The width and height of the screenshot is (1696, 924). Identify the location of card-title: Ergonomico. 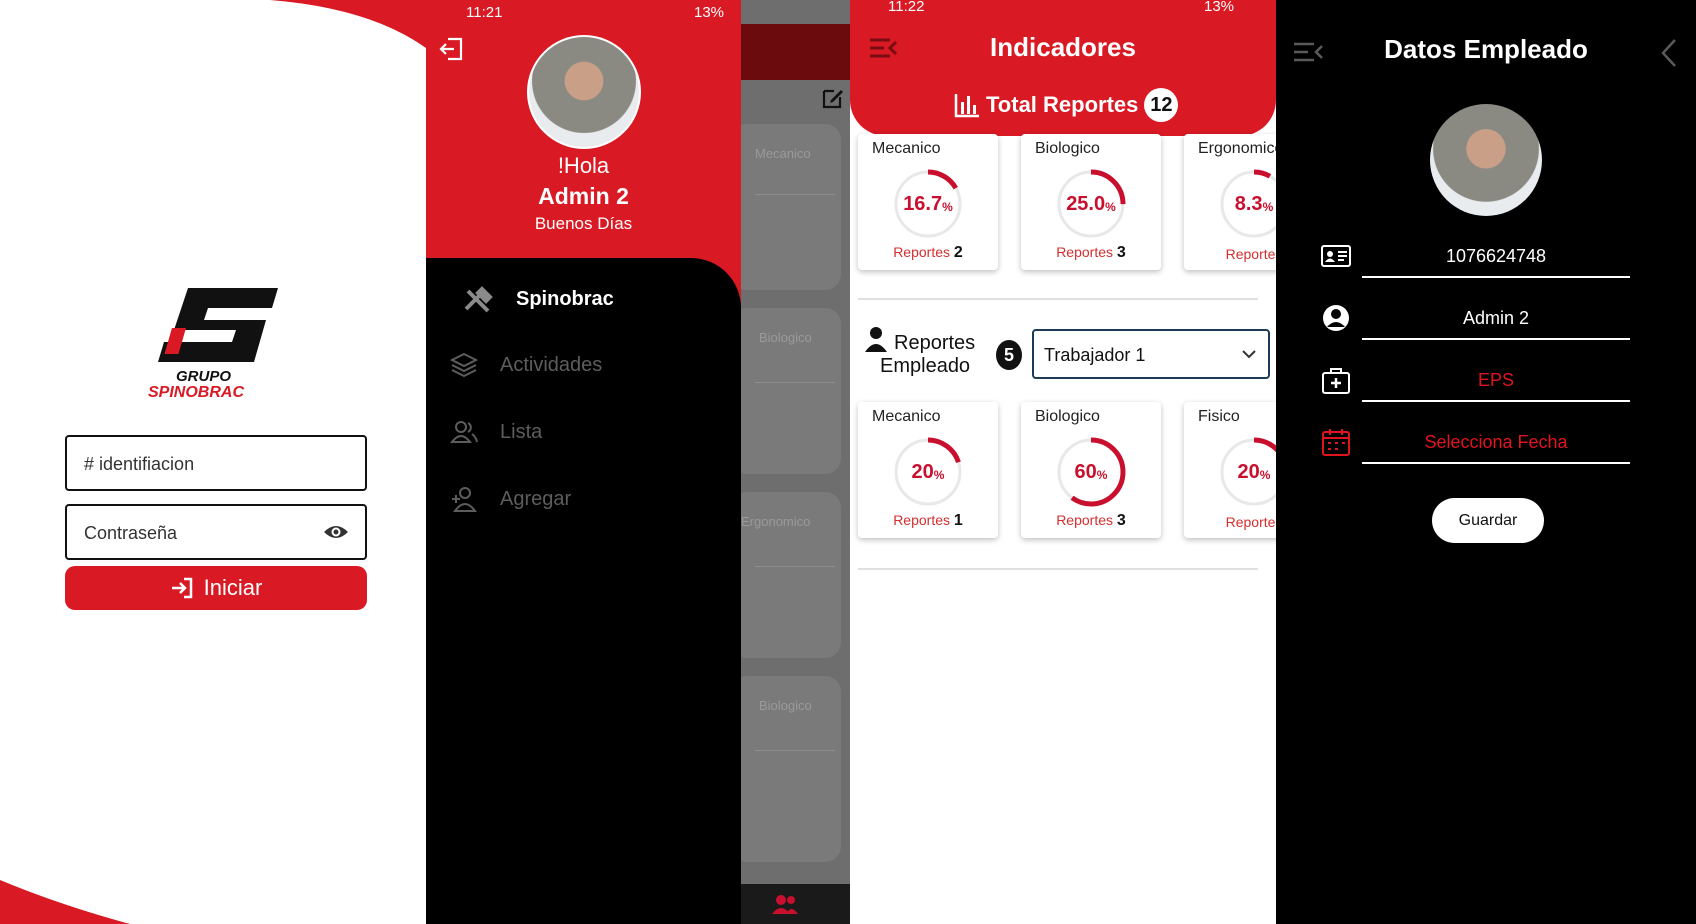
(1237, 148).